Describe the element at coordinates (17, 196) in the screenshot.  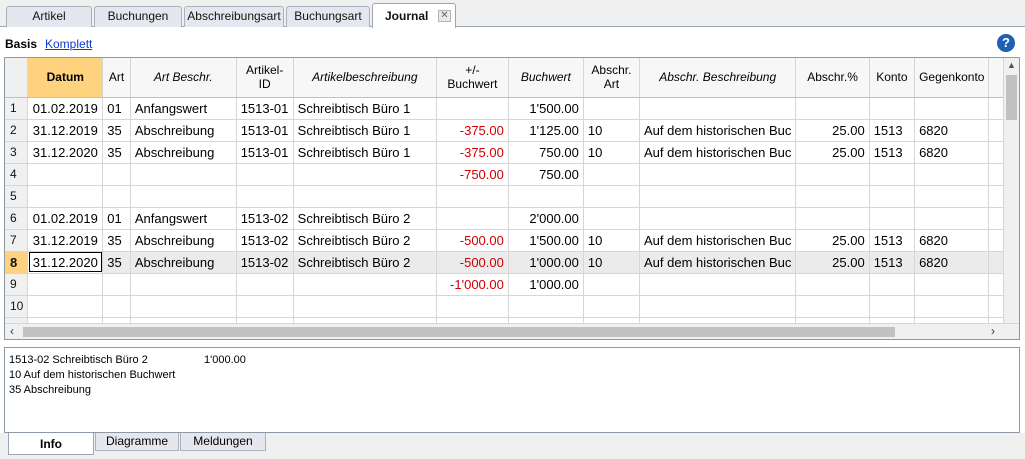
I see `cell-row-number: 5` at that location.